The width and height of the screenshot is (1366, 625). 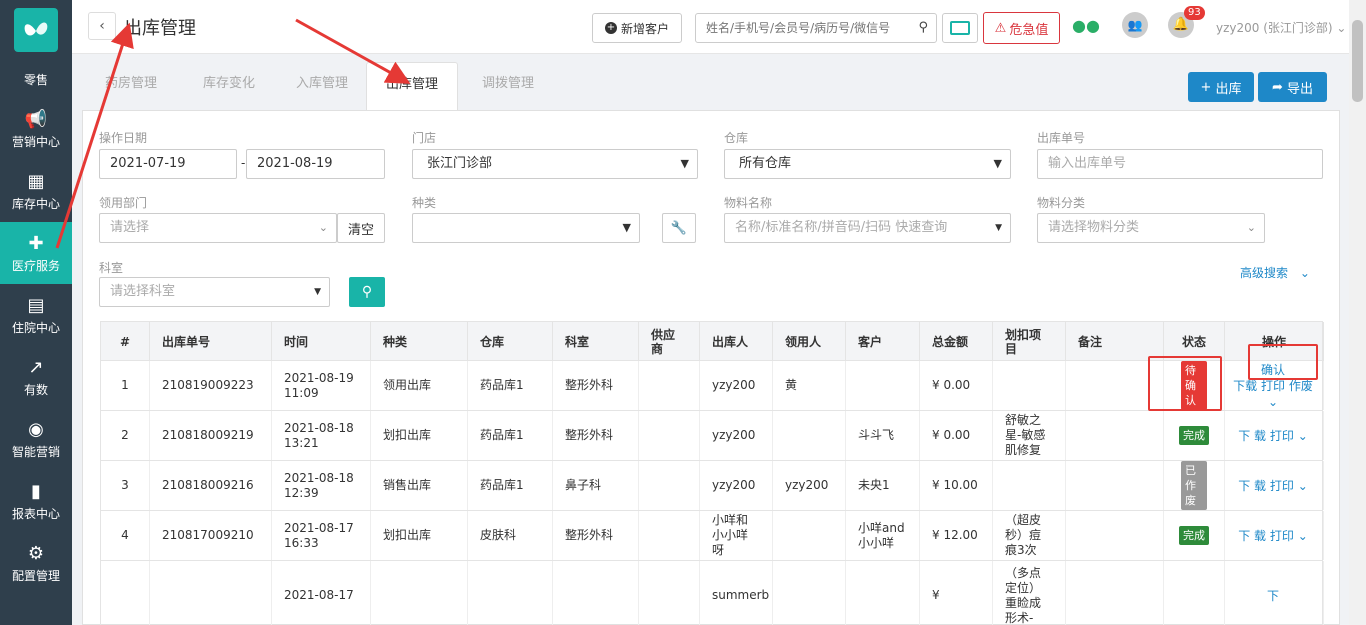 What do you see at coordinates (1357, 61) in the screenshot?
I see `scrollbar-thumb` at bounding box center [1357, 61].